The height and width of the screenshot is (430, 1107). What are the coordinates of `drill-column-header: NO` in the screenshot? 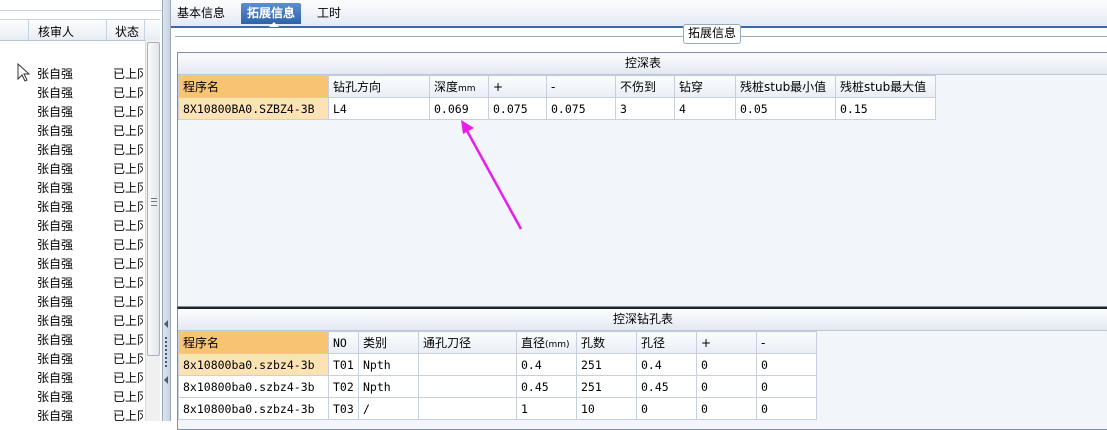 It's located at (343, 342).